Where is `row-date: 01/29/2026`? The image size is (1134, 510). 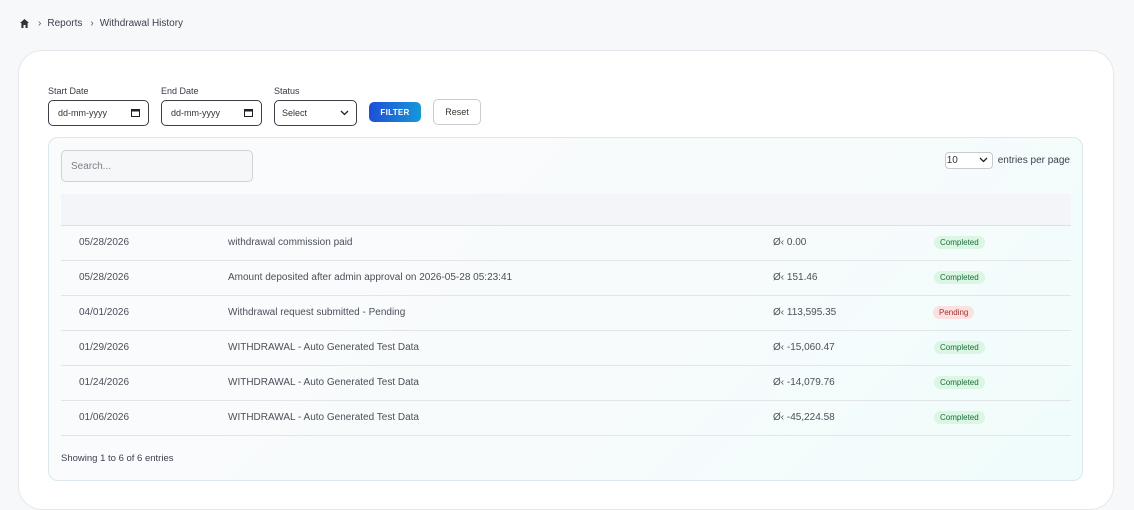 row-date: 01/29/2026 is located at coordinates (104, 347).